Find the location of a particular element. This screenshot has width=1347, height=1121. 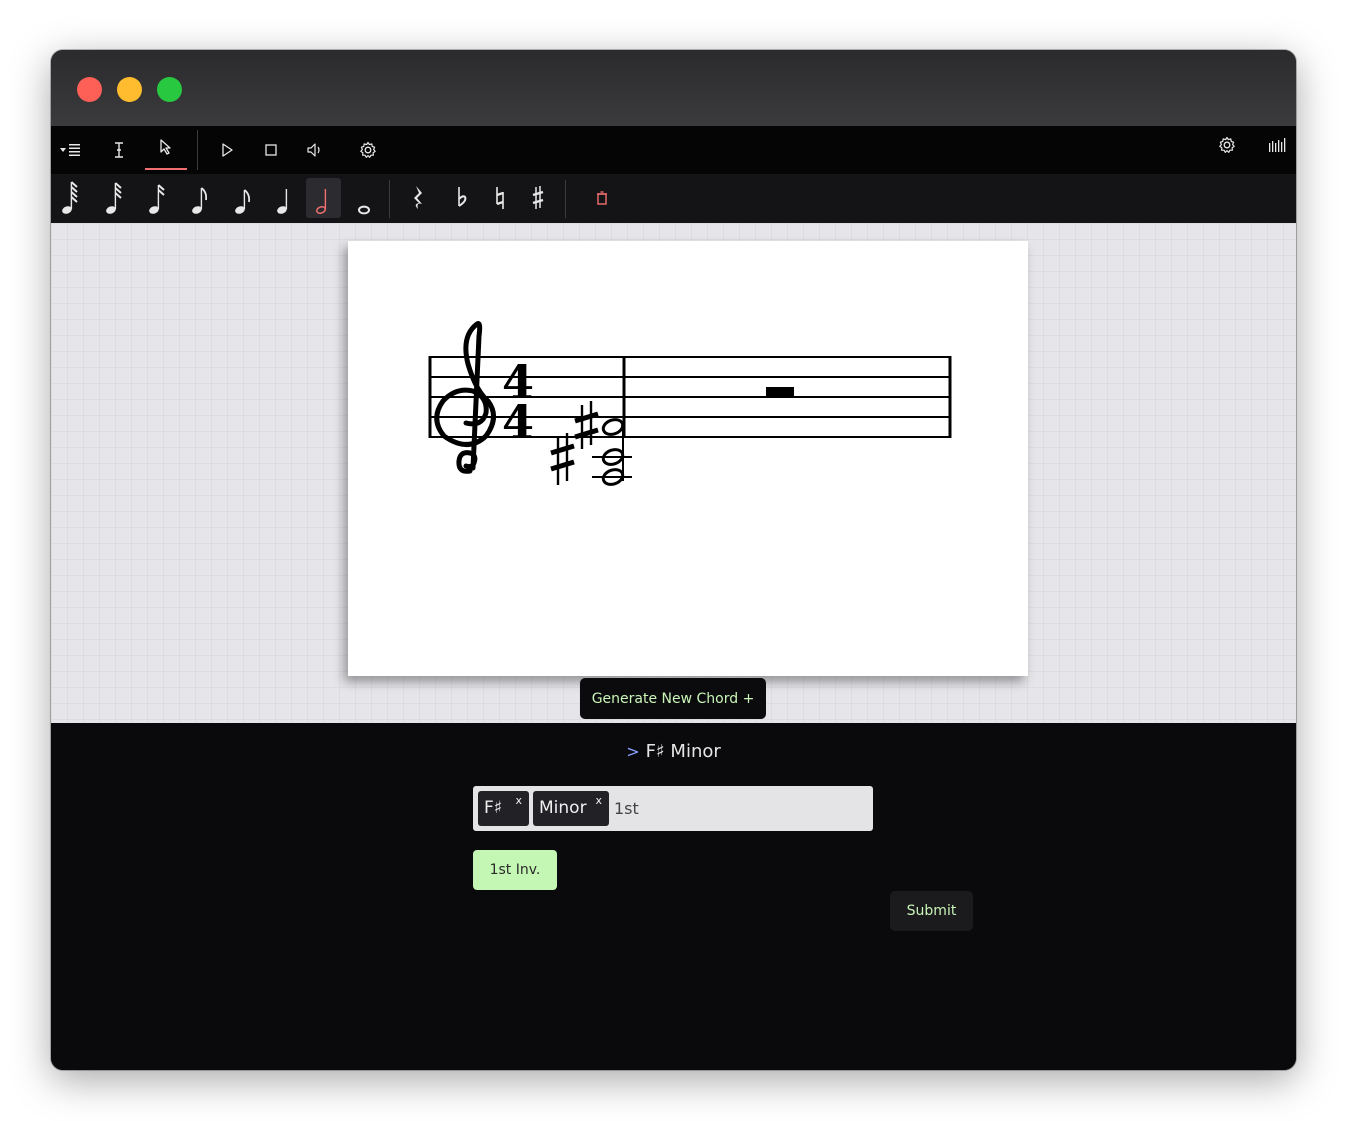

whole-note-icon is located at coordinates (364, 198).